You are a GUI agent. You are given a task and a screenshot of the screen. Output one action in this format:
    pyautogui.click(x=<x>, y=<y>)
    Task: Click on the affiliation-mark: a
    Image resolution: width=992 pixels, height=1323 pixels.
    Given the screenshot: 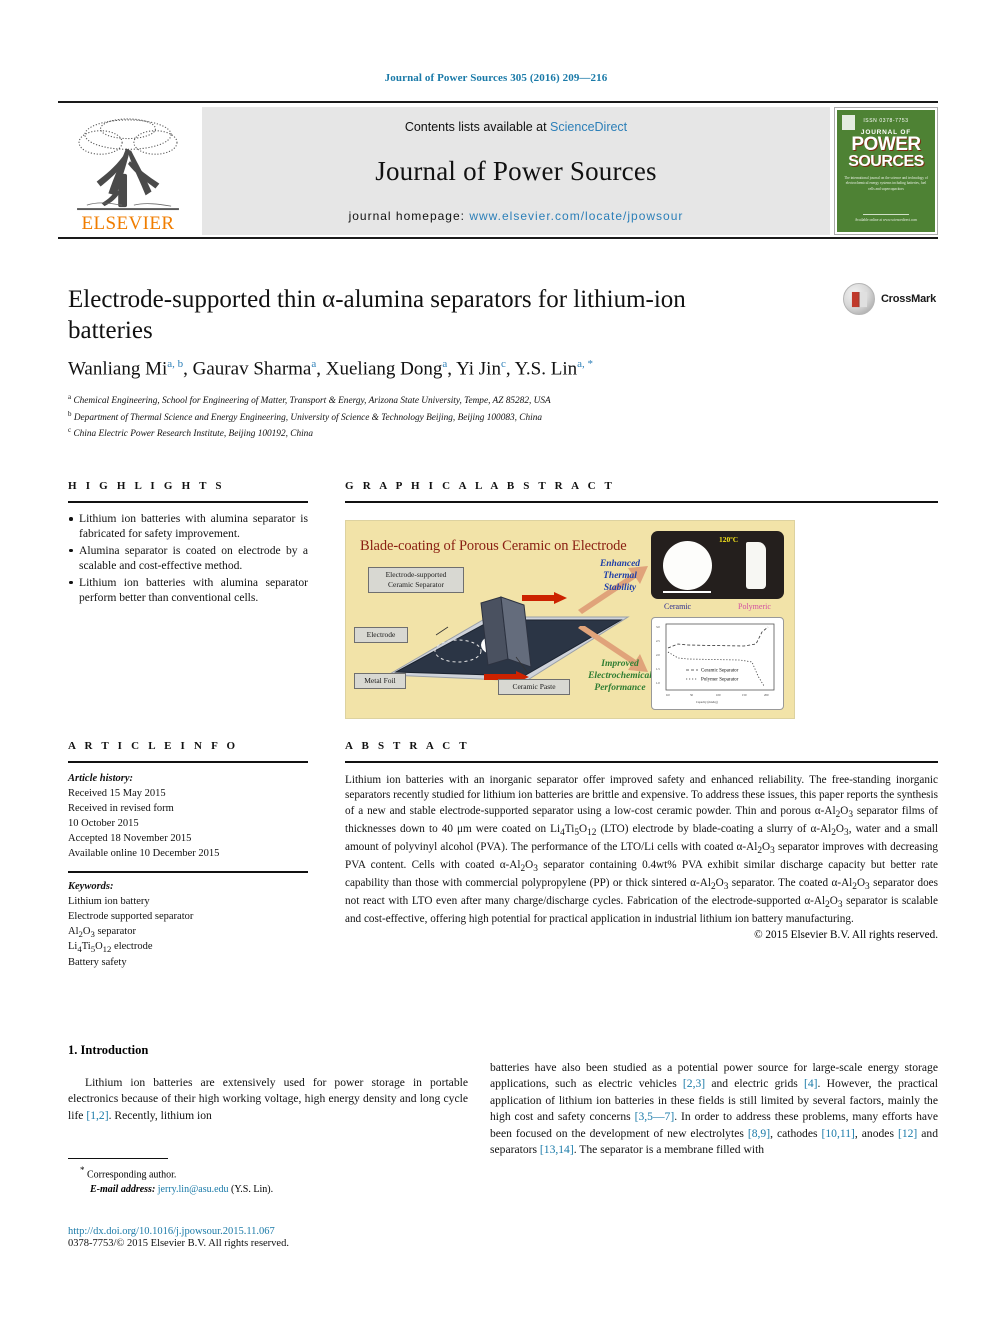 What is the action you would take?
    pyautogui.click(x=70, y=397)
    